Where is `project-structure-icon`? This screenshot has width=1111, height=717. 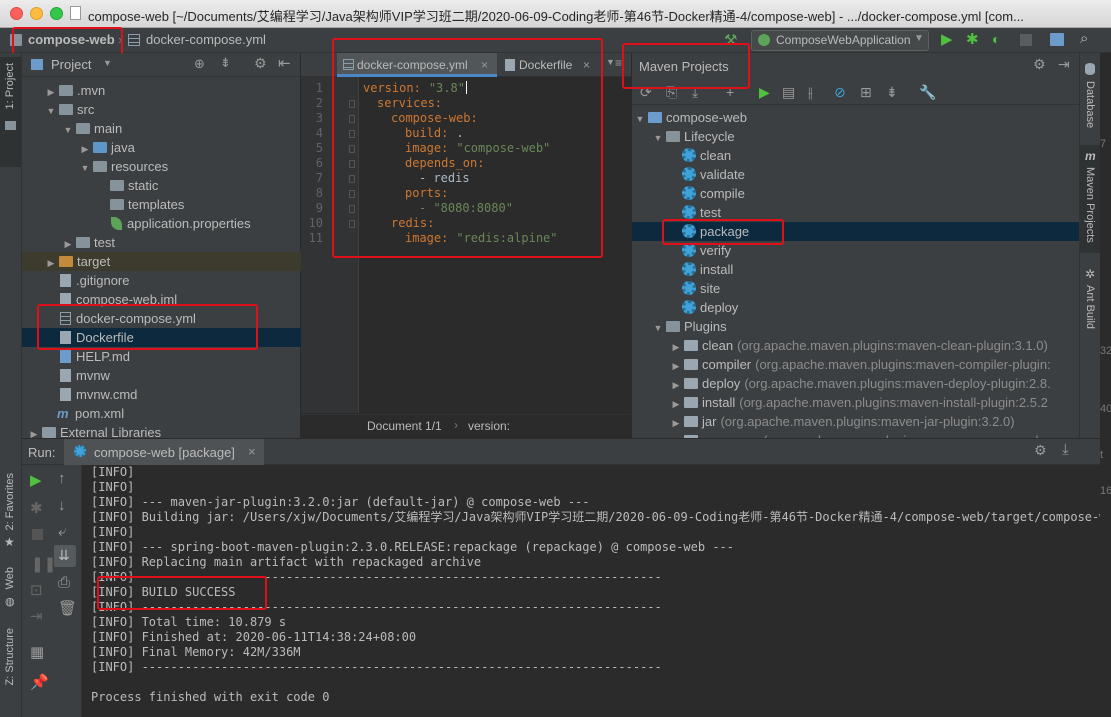 project-structure-icon is located at coordinates (1057, 39).